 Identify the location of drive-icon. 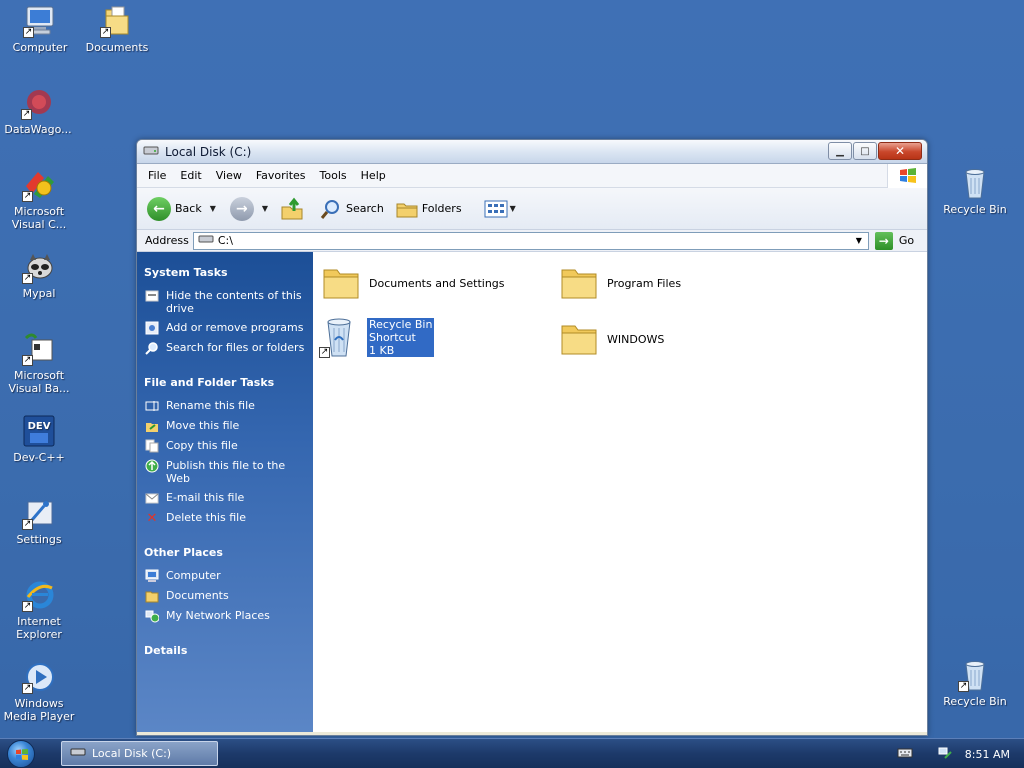
(151, 151).